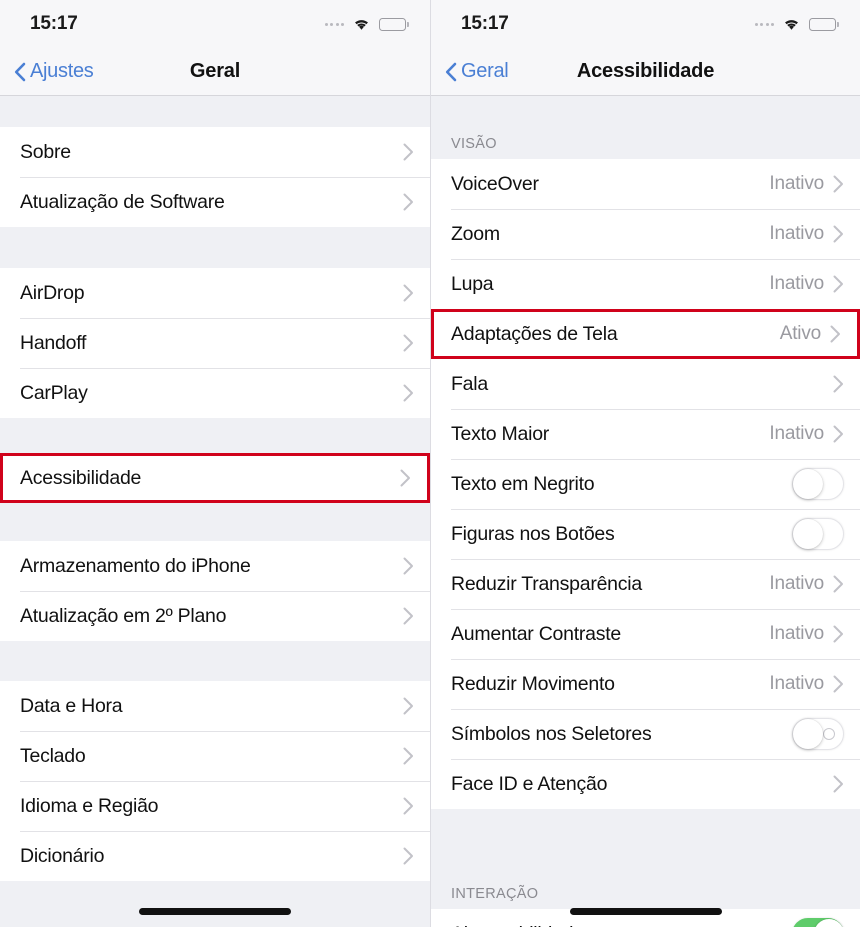  I want to click on row-label: Lupa, so click(472, 283).